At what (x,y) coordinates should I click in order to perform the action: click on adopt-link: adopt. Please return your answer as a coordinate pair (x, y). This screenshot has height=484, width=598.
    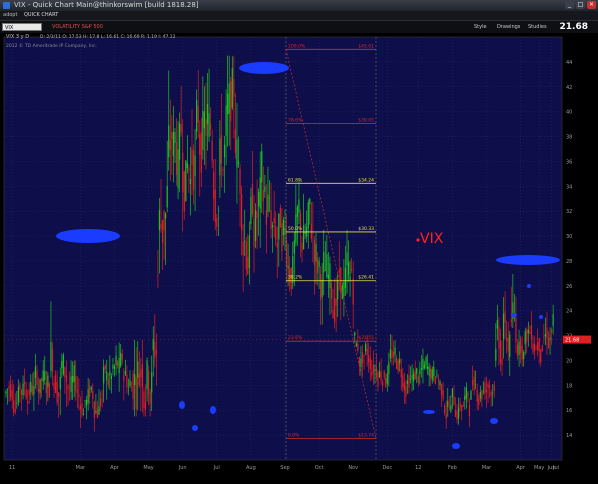
    Looking at the image, I should click on (10, 15).